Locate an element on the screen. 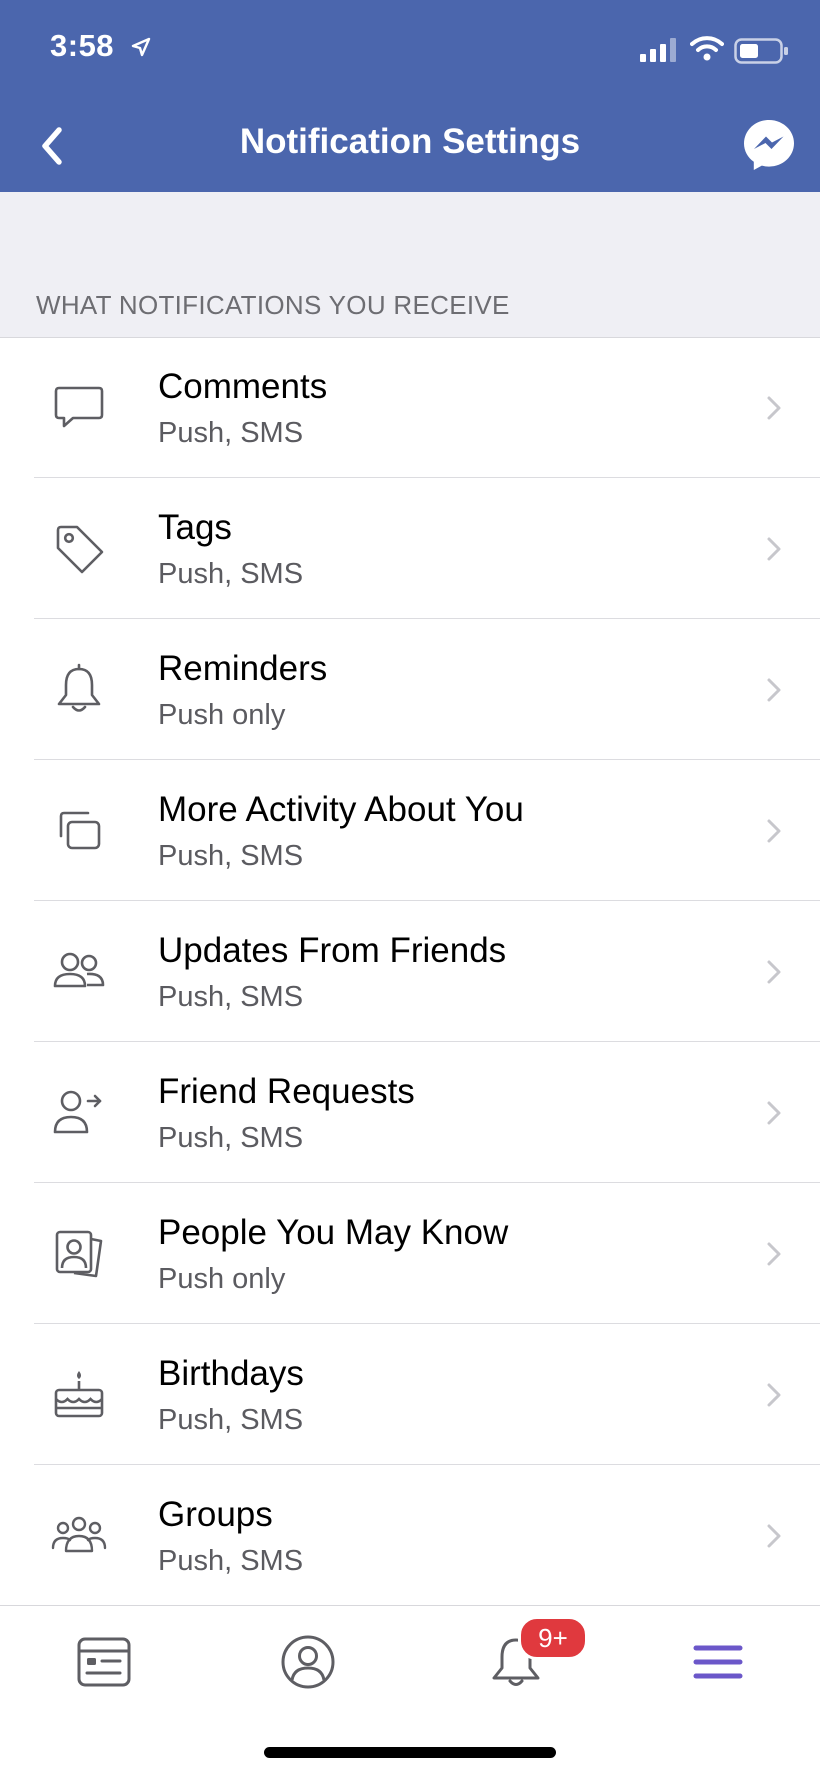 The image size is (820, 1777). activity-icon is located at coordinates (80, 830).